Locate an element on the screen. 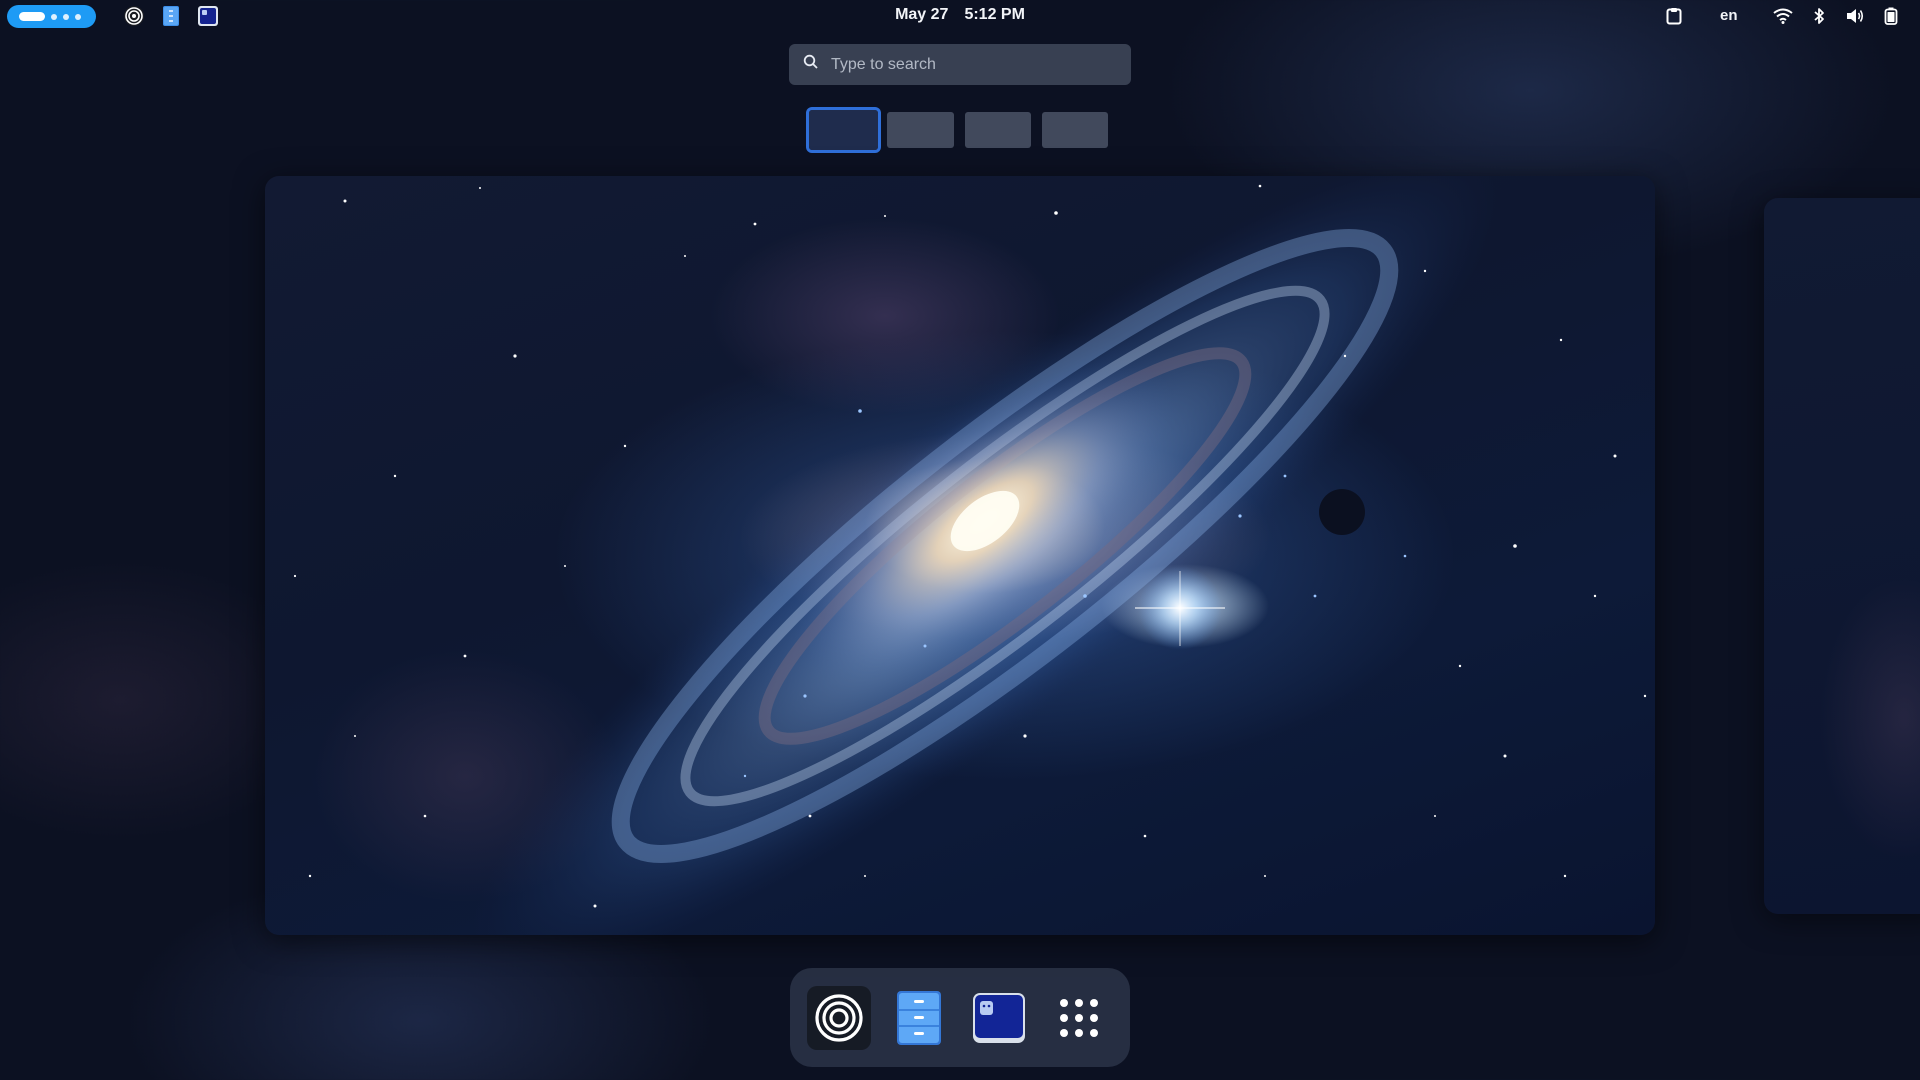  dash-terminal-app is located at coordinates (999, 1018).